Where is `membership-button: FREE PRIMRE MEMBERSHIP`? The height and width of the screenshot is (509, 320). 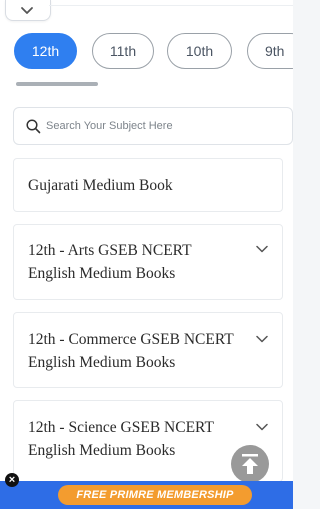
membership-button: FREE PRIMRE MEMBERSHIP is located at coordinates (155, 495).